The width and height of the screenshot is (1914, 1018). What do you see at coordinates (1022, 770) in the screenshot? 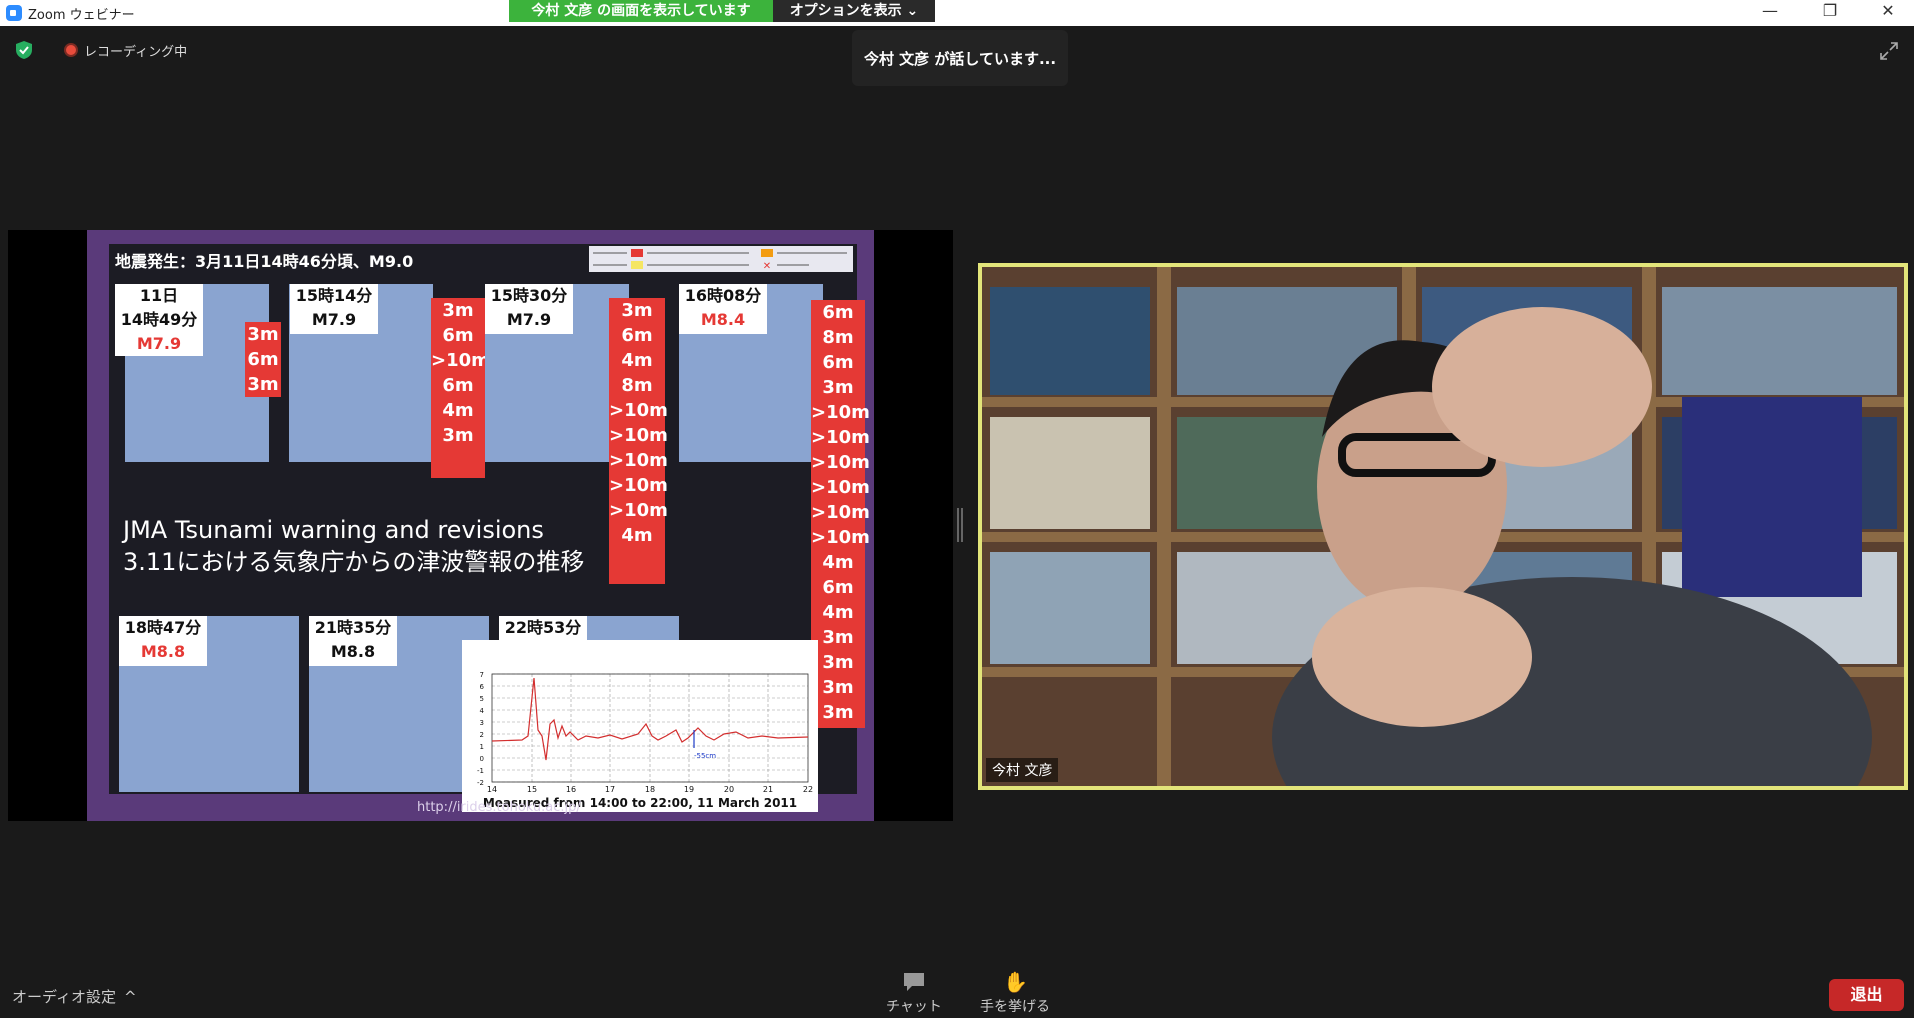
I see `participant-name-tag: 今村 文彦` at bounding box center [1022, 770].